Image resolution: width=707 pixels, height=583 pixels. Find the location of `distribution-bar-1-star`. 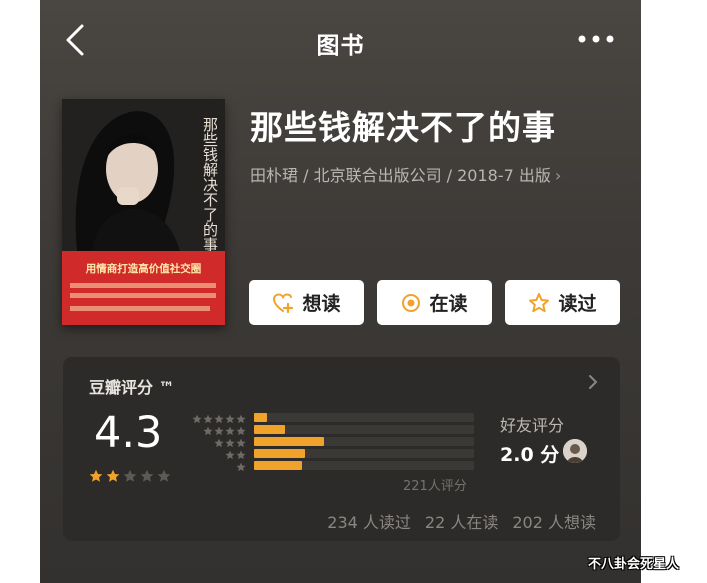

distribution-bar-1-star is located at coordinates (278, 465).